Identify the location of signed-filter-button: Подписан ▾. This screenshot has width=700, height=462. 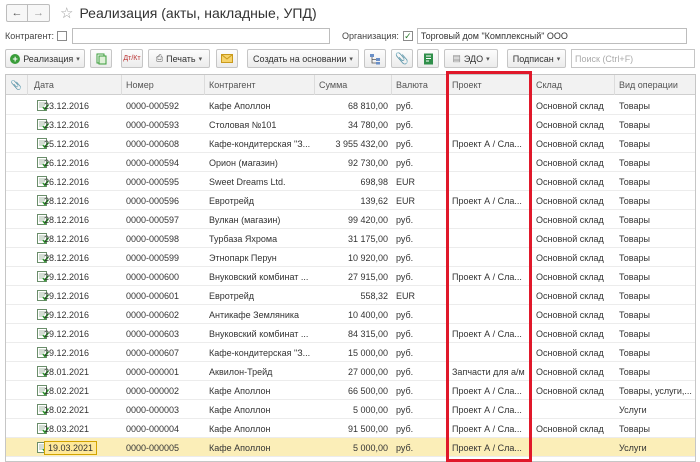
(536, 58).